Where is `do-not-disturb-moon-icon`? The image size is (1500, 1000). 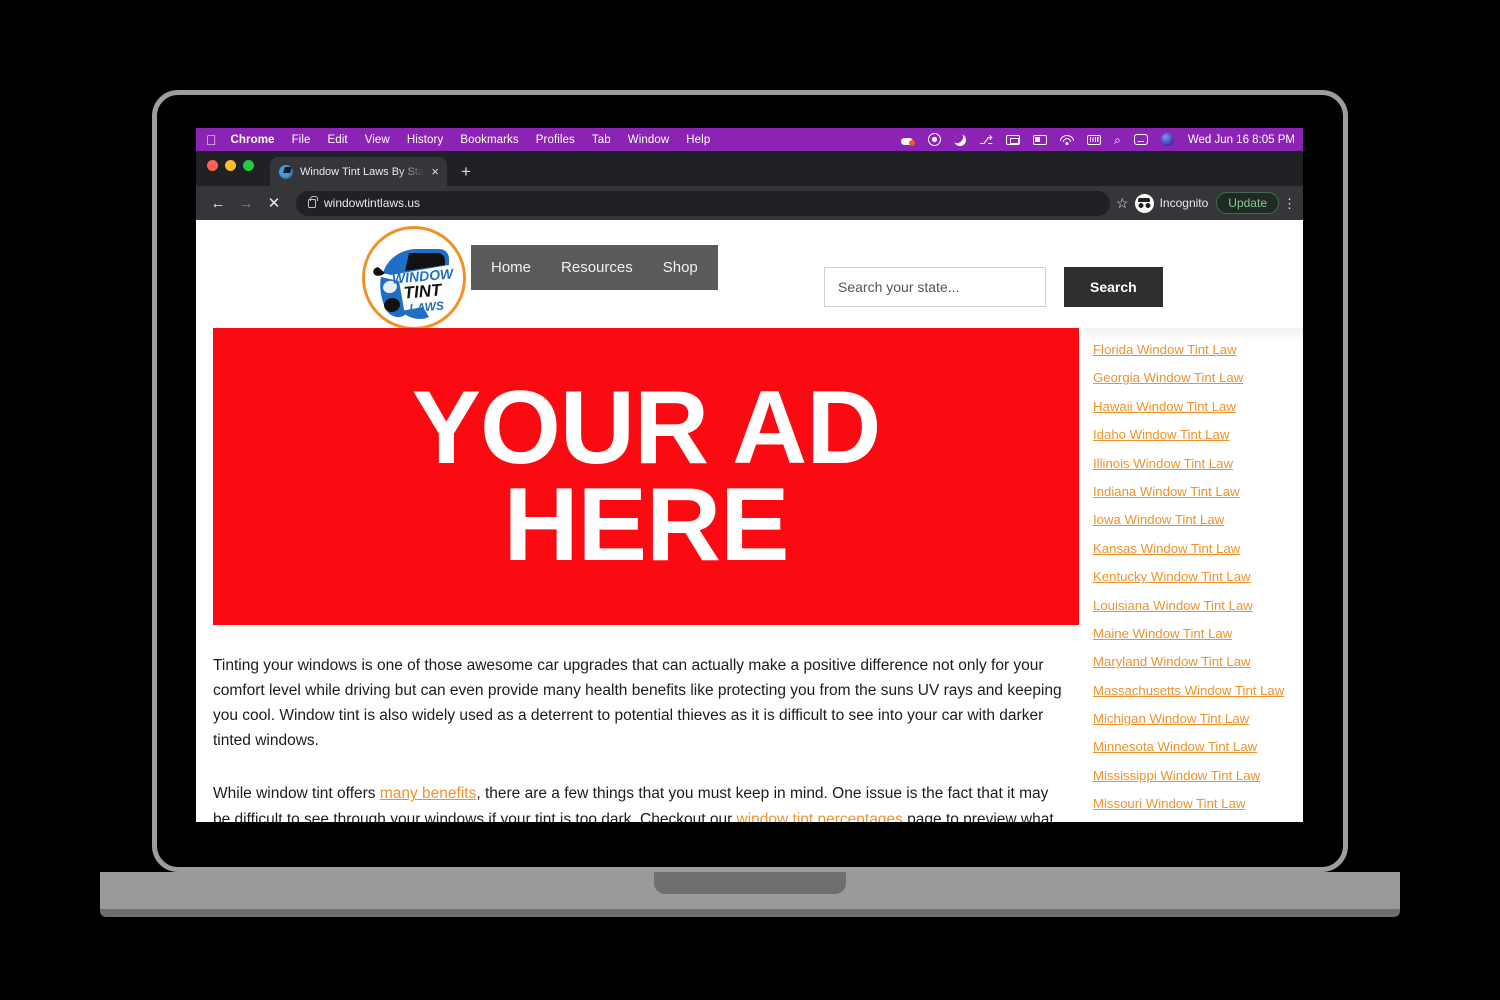 do-not-disturb-moon-icon is located at coordinates (960, 139).